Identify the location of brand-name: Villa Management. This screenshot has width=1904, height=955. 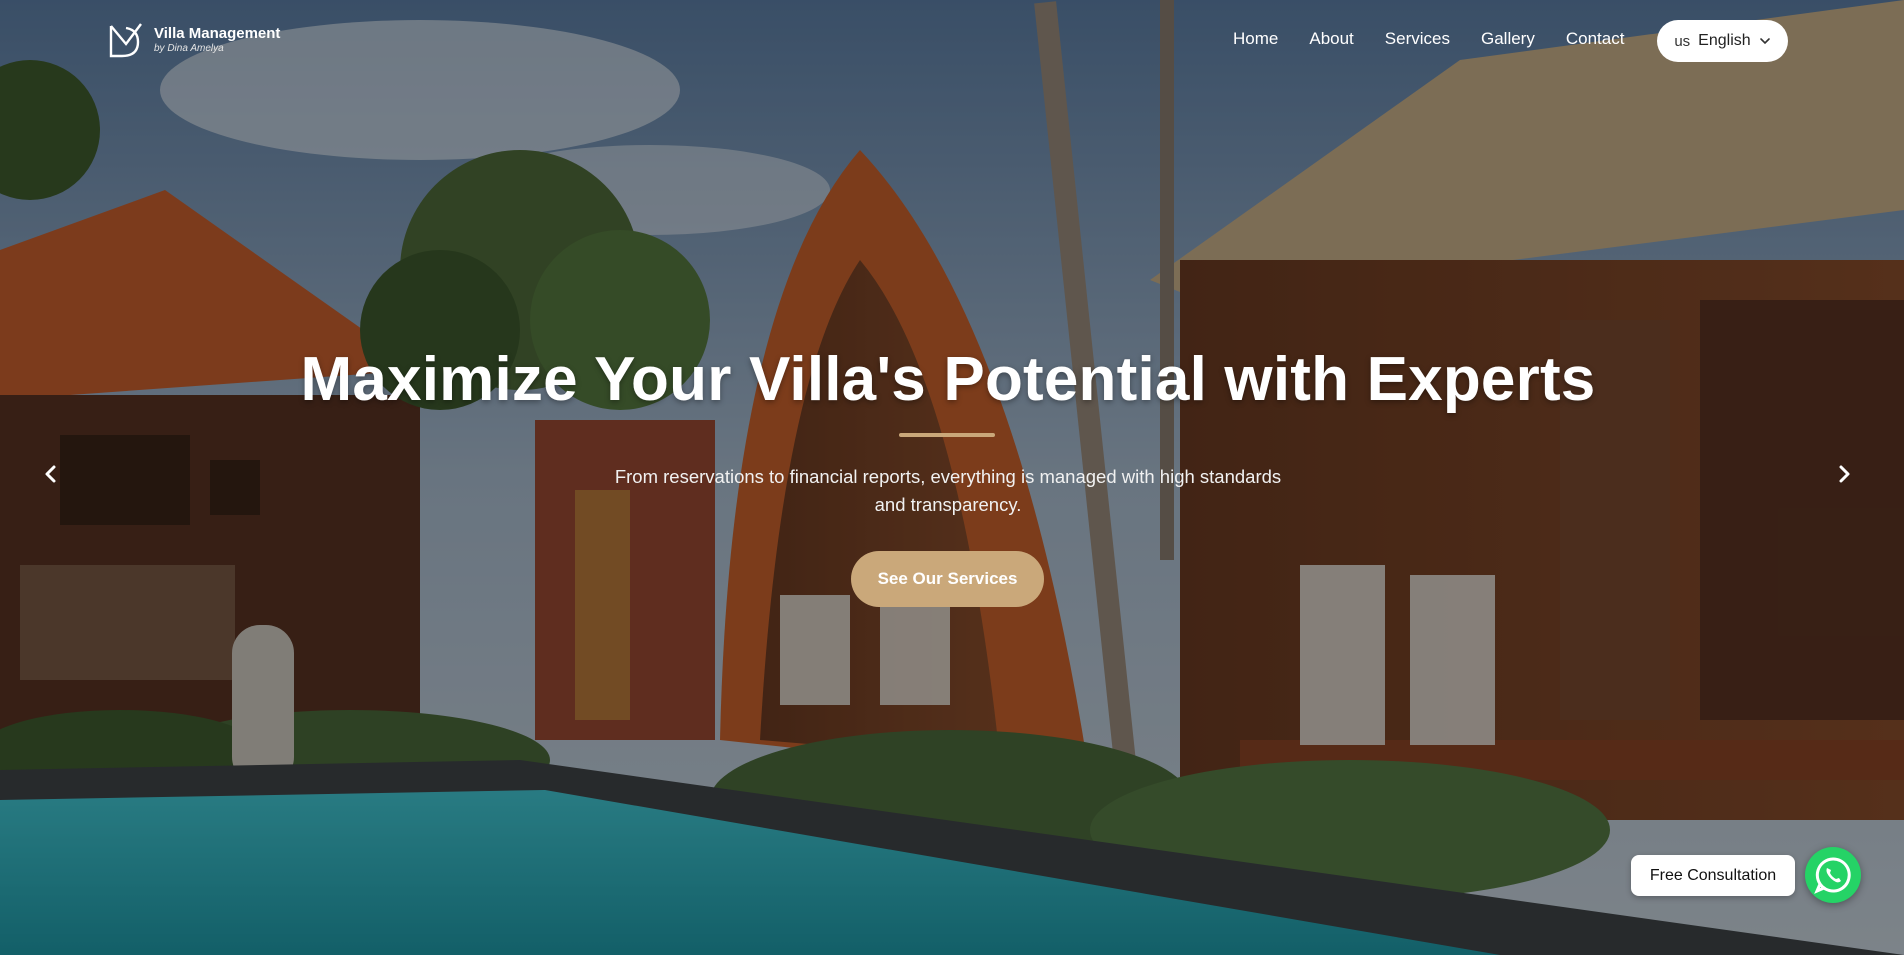
(217, 33).